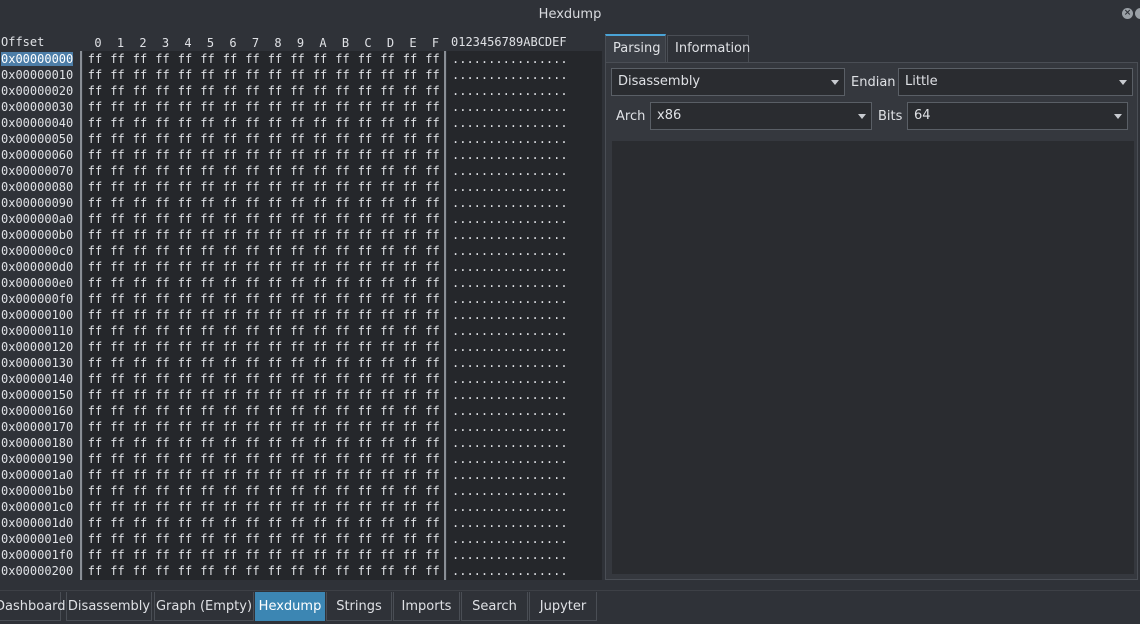 This screenshot has width=1140, height=624. I want to click on offset-row: 0x00000180, so click(39, 443).